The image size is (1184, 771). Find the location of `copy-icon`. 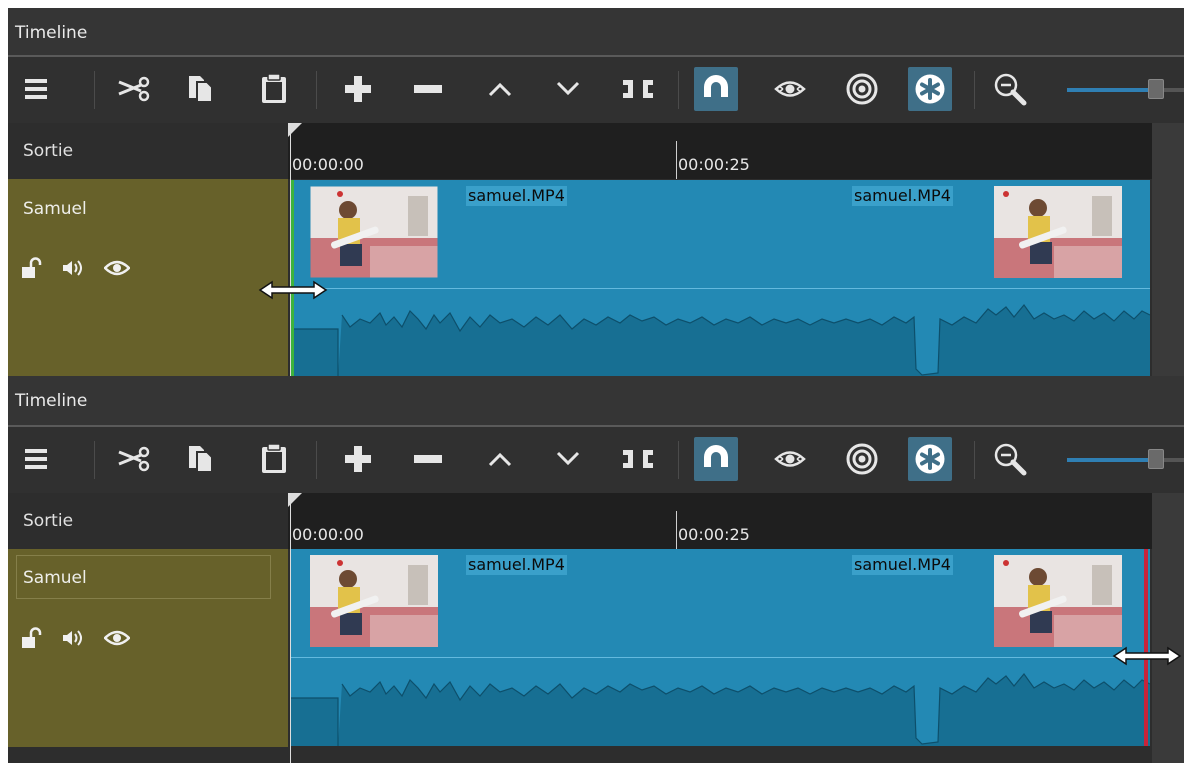

copy-icon is located at coordinates (201, 89).